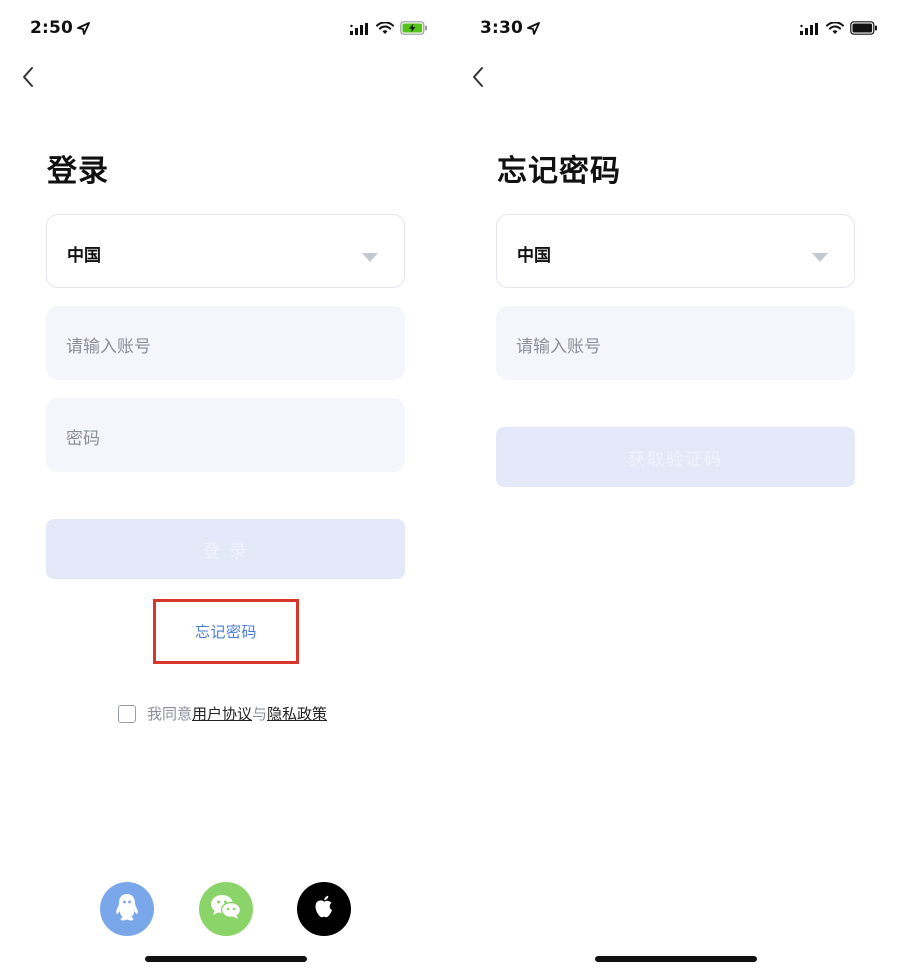 The height and width of the screenshot is (974, 900). I want to click on apple-login-button, so click(324, 909).